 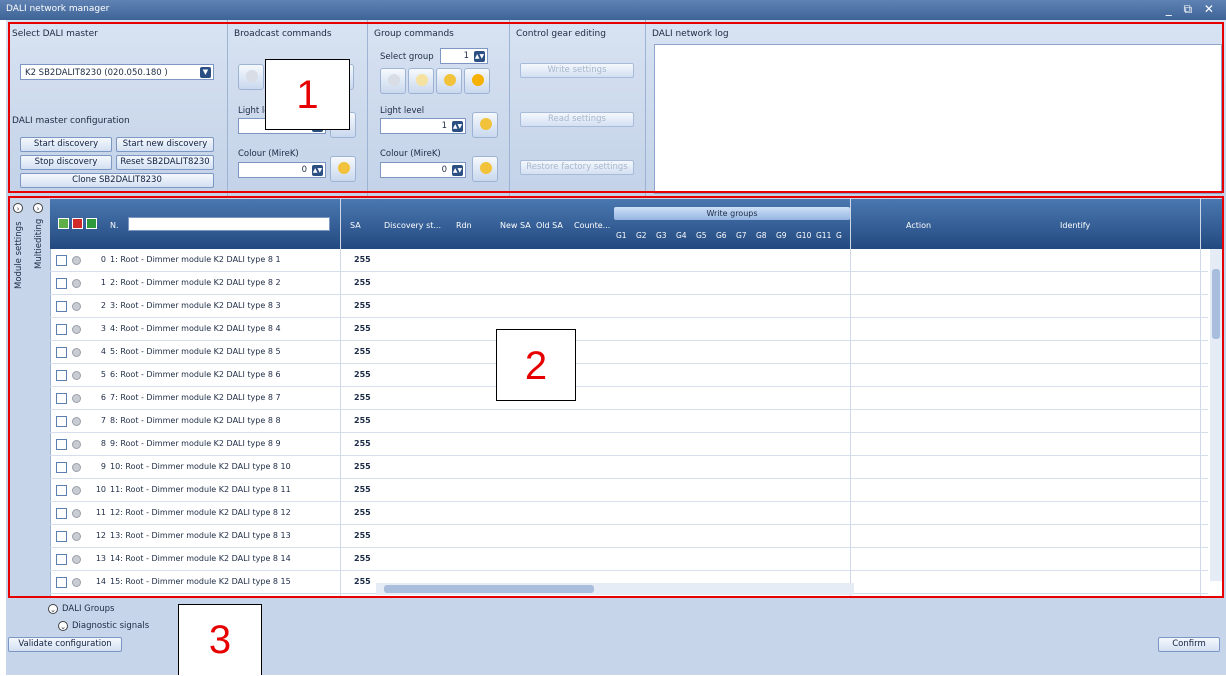 I want to click on confirm-button: Confirm, so click(x=1189, y=644).